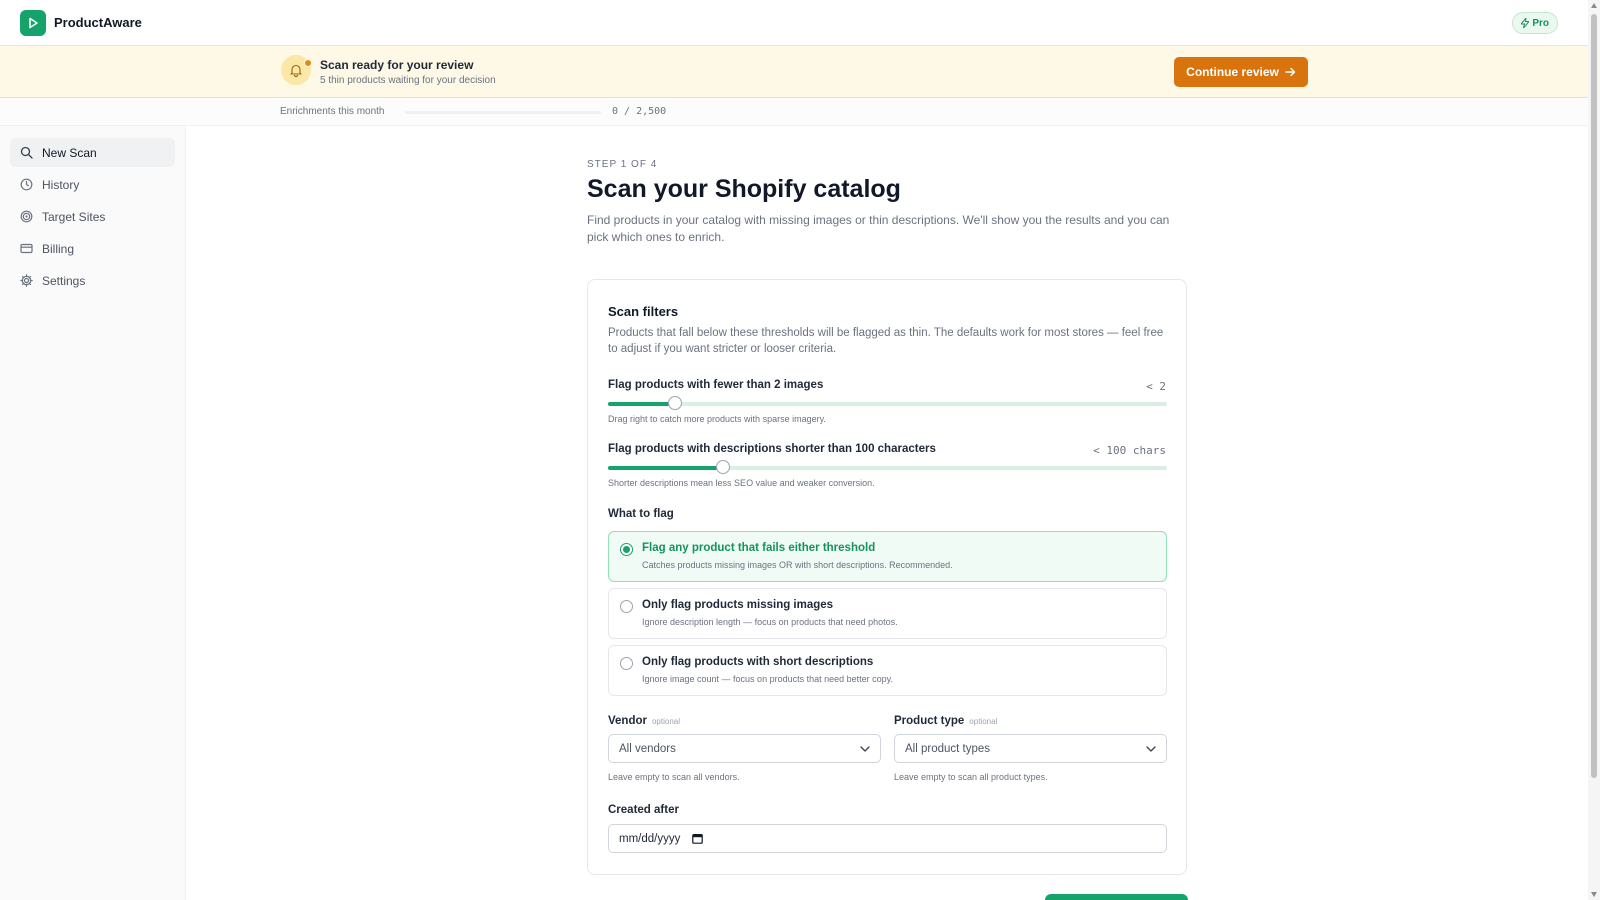  What do you see at coordinates (794, 112) in the screenshot?
I see `usage-strip: Enrichments this month 0 / 2,500` at bounding box center [794, 112].